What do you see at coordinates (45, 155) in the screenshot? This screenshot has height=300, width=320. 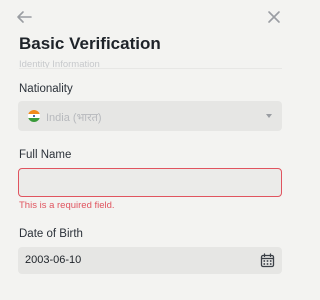 I see `full-name-label: Full Name` at bounding box center [45, 155].